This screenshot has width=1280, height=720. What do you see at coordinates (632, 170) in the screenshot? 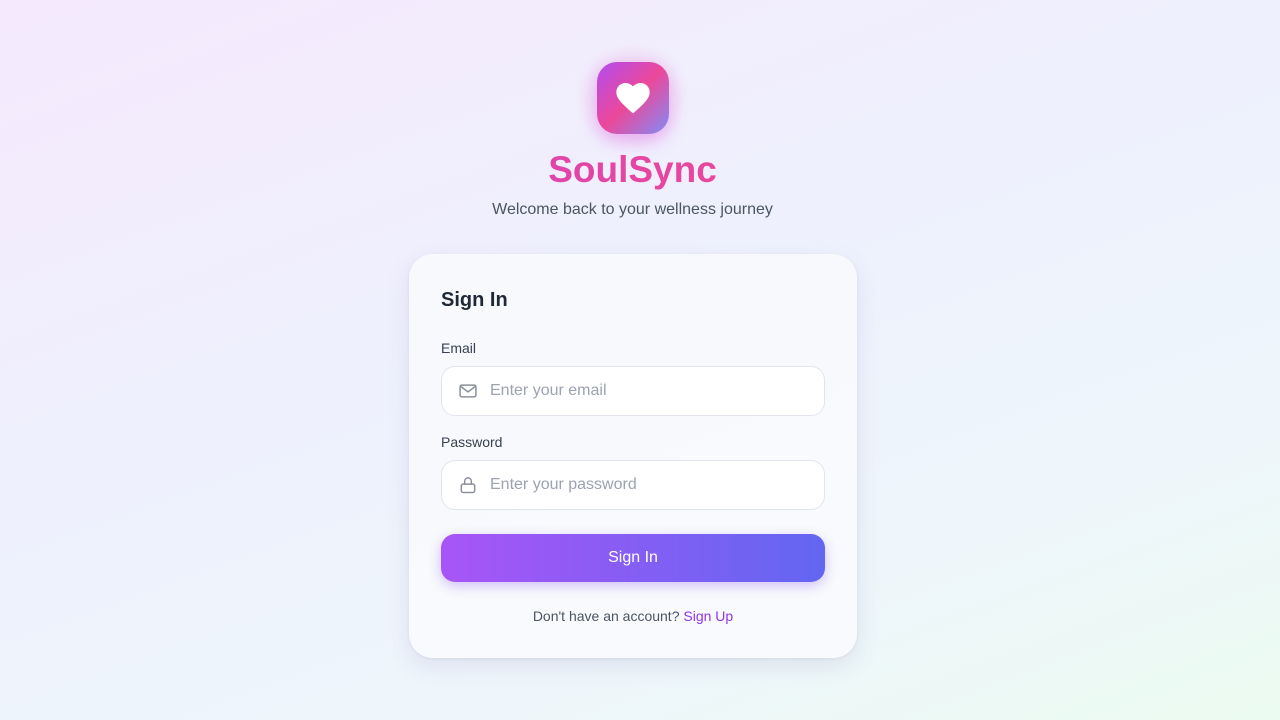
I see `brand-name: SoulSync` at bounding box center [632, 170].